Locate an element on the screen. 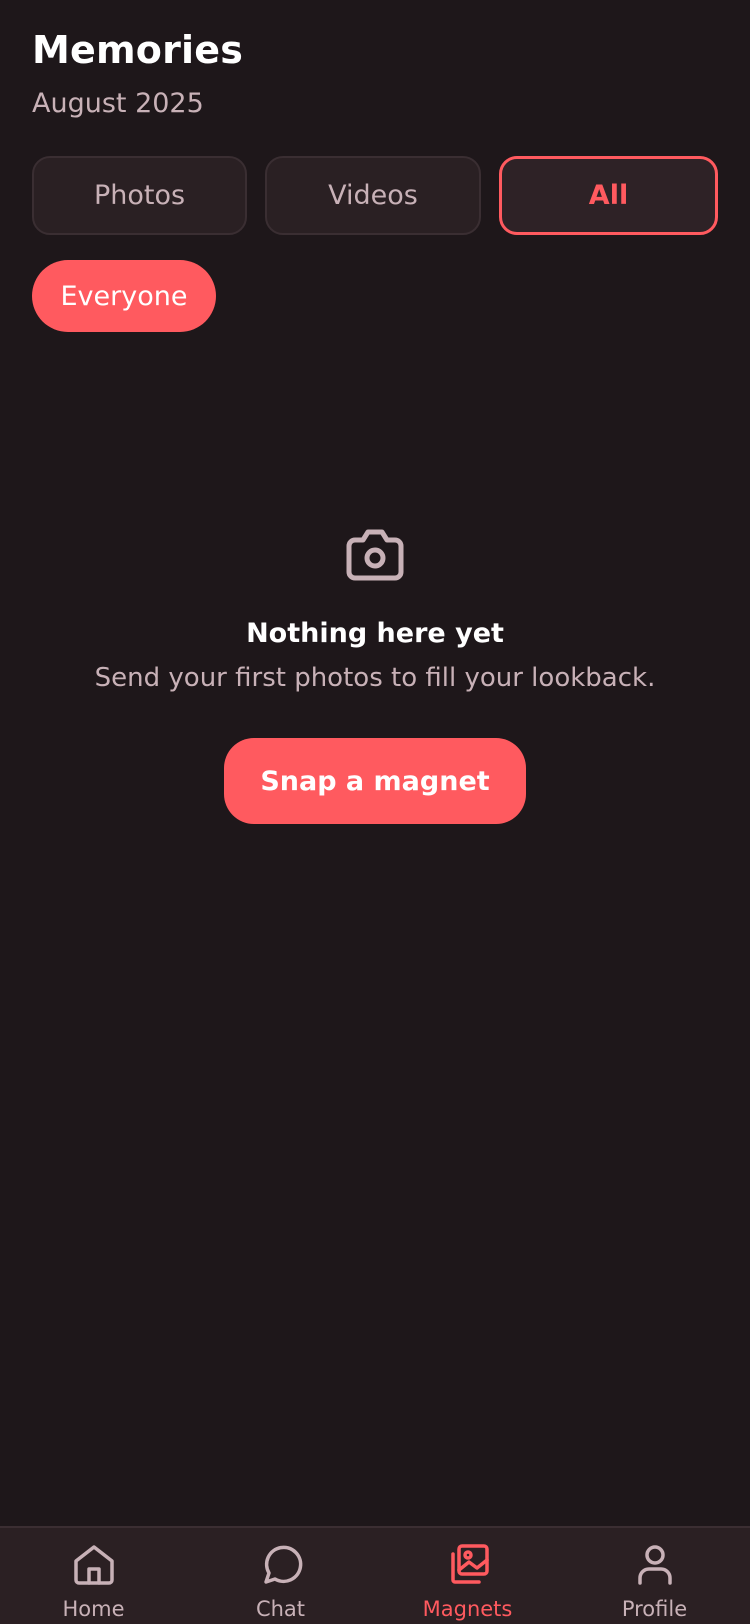 The height and width of the screenshot is (1624, 750). nav-item-profile: Profile is located at coordinates (654, 1576).